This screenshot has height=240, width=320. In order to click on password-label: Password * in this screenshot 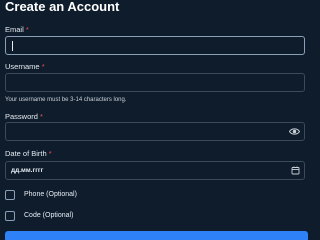, I will do `click(24, 117)`.